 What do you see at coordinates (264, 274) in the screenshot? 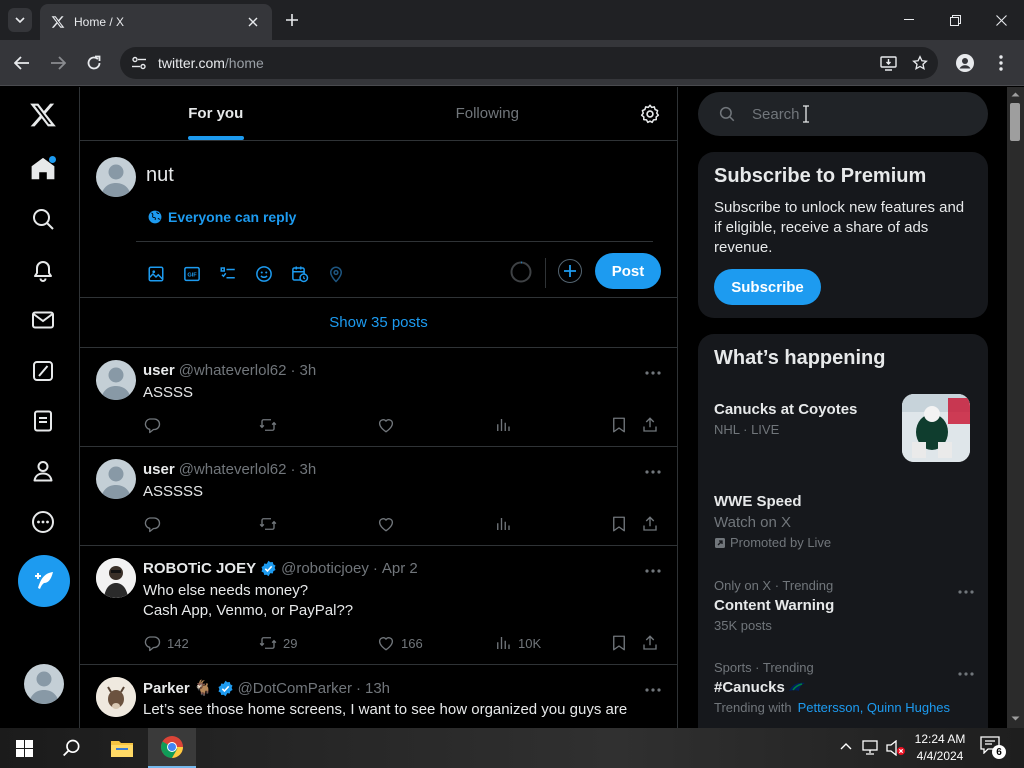
I see `emoji-button` at bounding box center [264, 274].